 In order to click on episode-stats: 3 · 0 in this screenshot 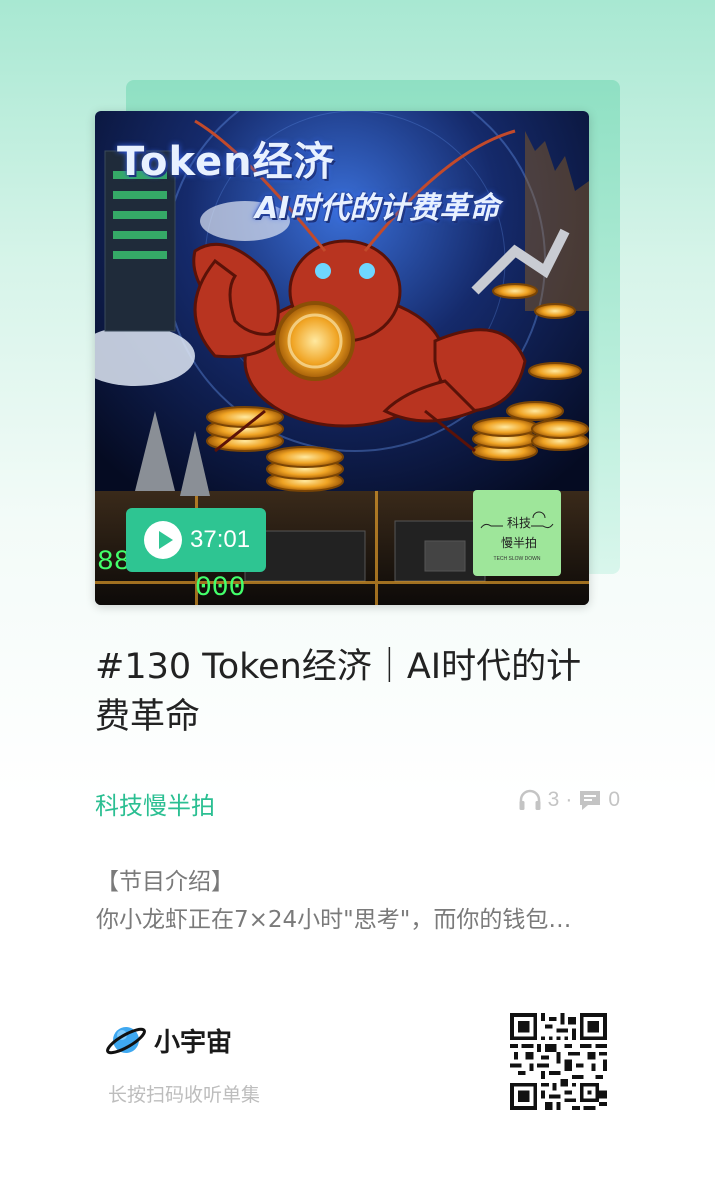, I will do `click(569, 800)`.